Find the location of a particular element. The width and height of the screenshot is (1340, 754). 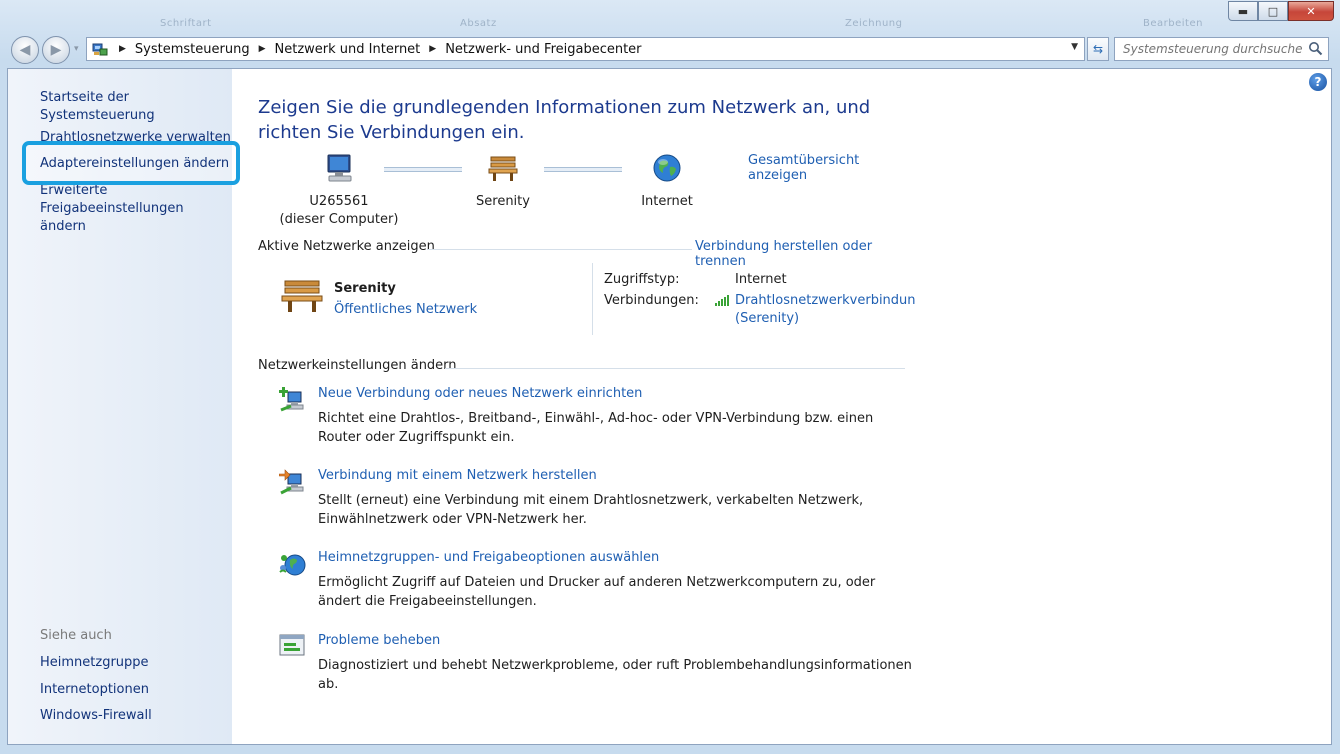

bench-icon is located at coordinates (503, 169).